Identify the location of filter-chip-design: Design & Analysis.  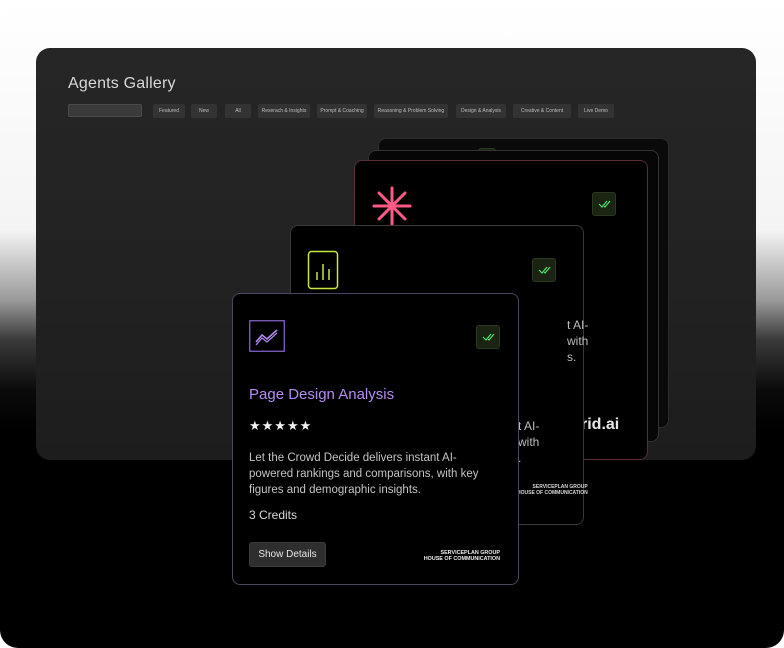
(481, 111).